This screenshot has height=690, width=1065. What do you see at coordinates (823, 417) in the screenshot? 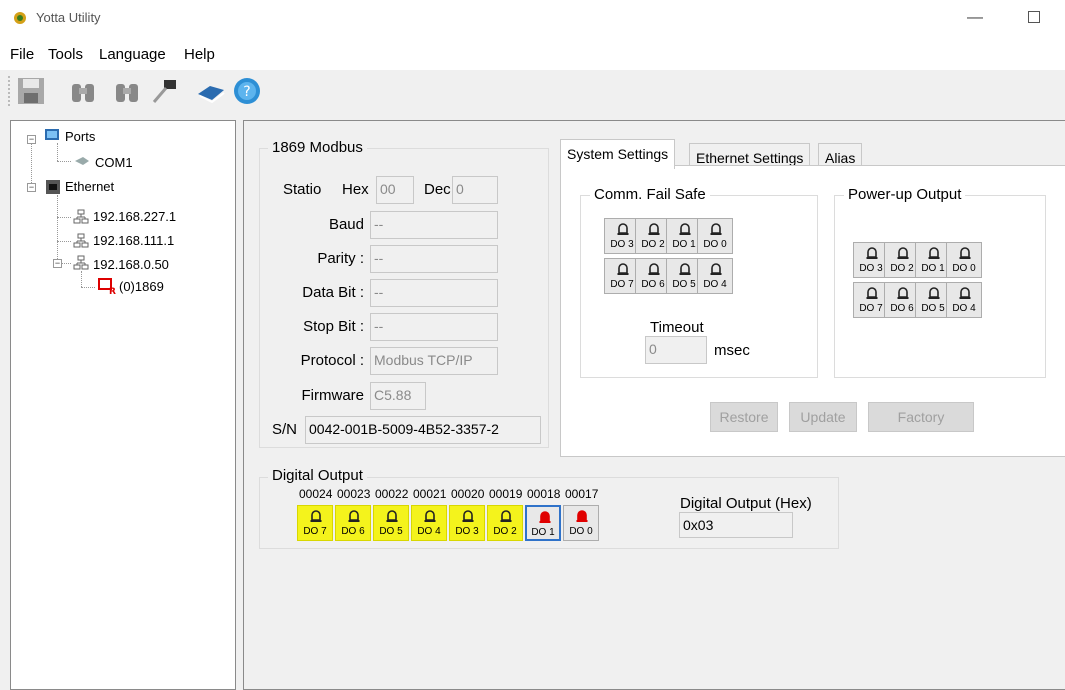
I see `update-button: Update` at bounding box center [823, 417].